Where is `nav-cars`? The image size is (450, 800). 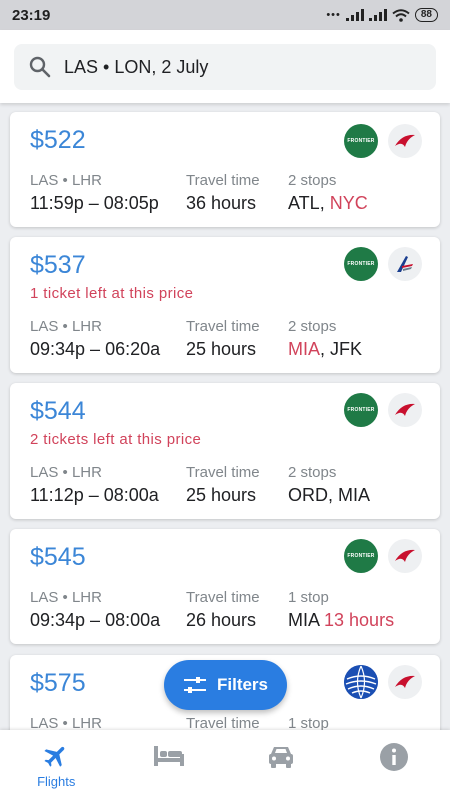 nav-cars is located at coordinates (281, 765).